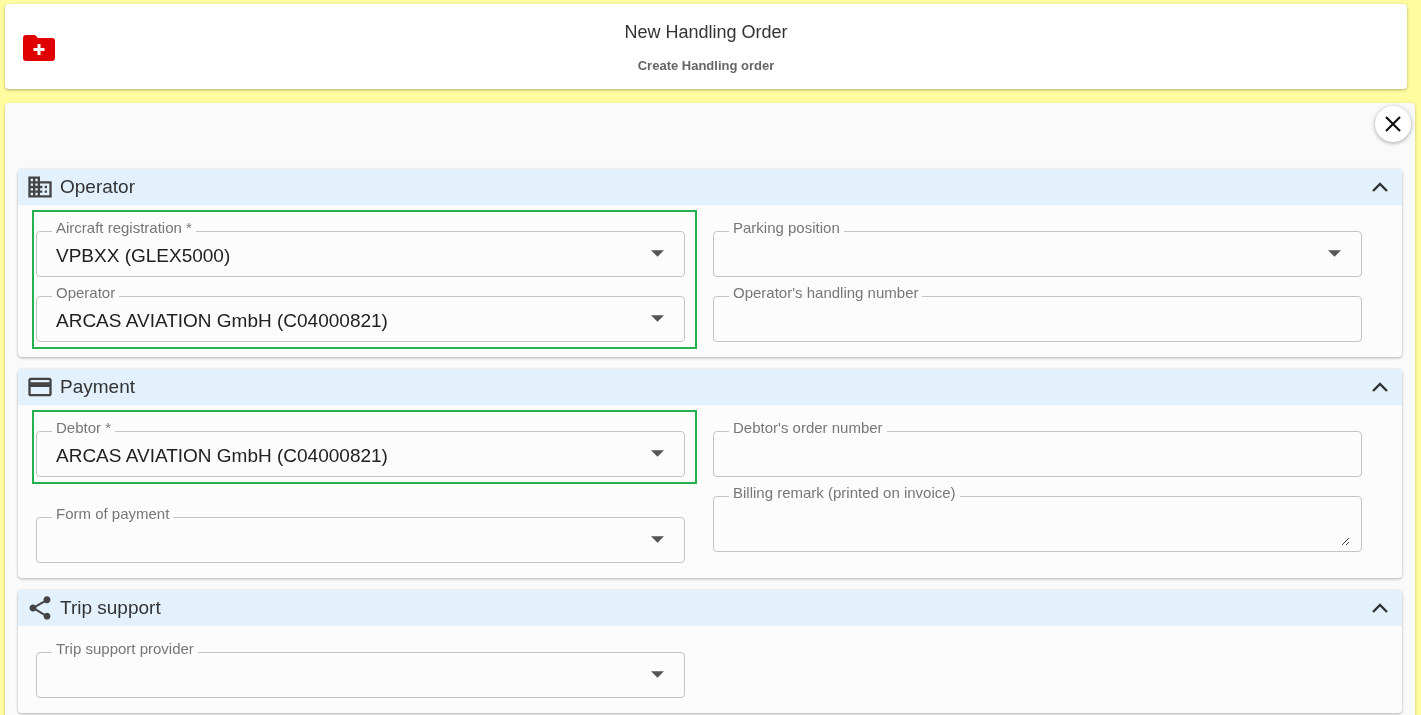 This screenshot has width=1421, height=715. What do you see at coordinates (98, 387) in the screenshot?
I see `section-title: Payment` at bounding box center [98, 387].